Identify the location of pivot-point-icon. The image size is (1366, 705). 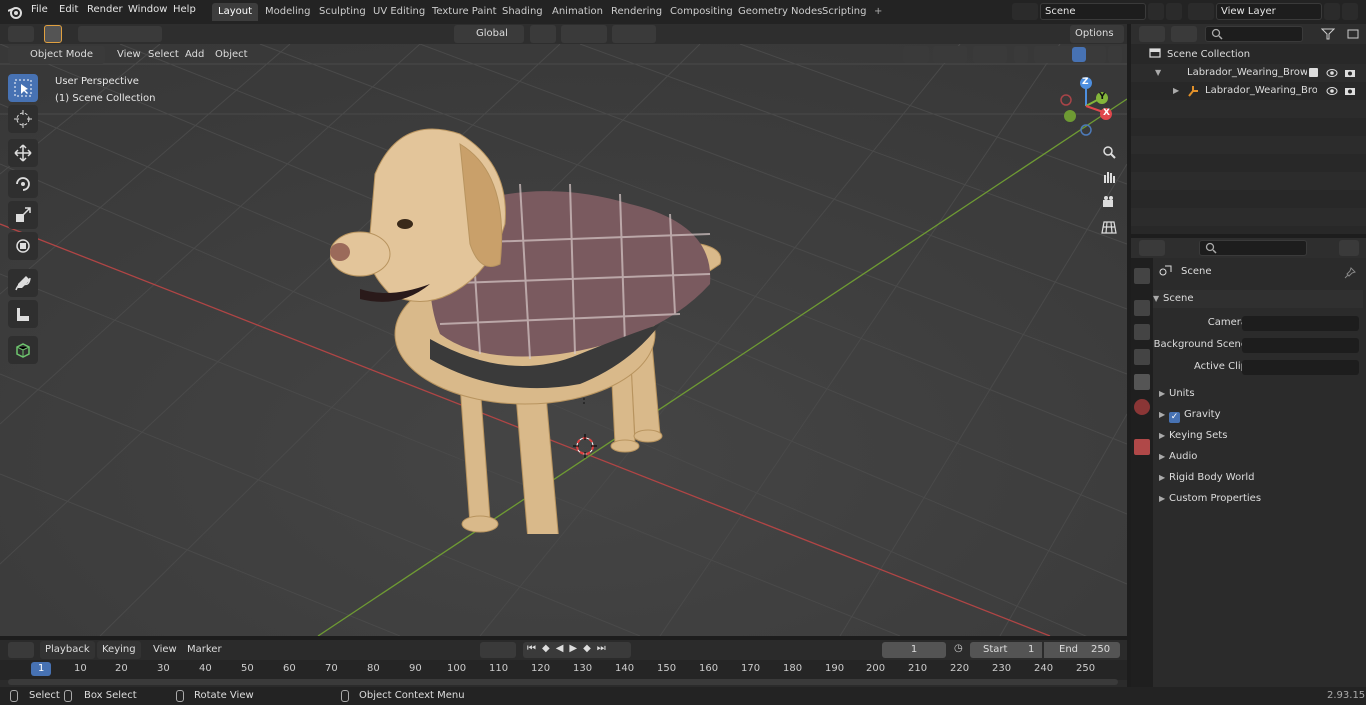
(543, 34).